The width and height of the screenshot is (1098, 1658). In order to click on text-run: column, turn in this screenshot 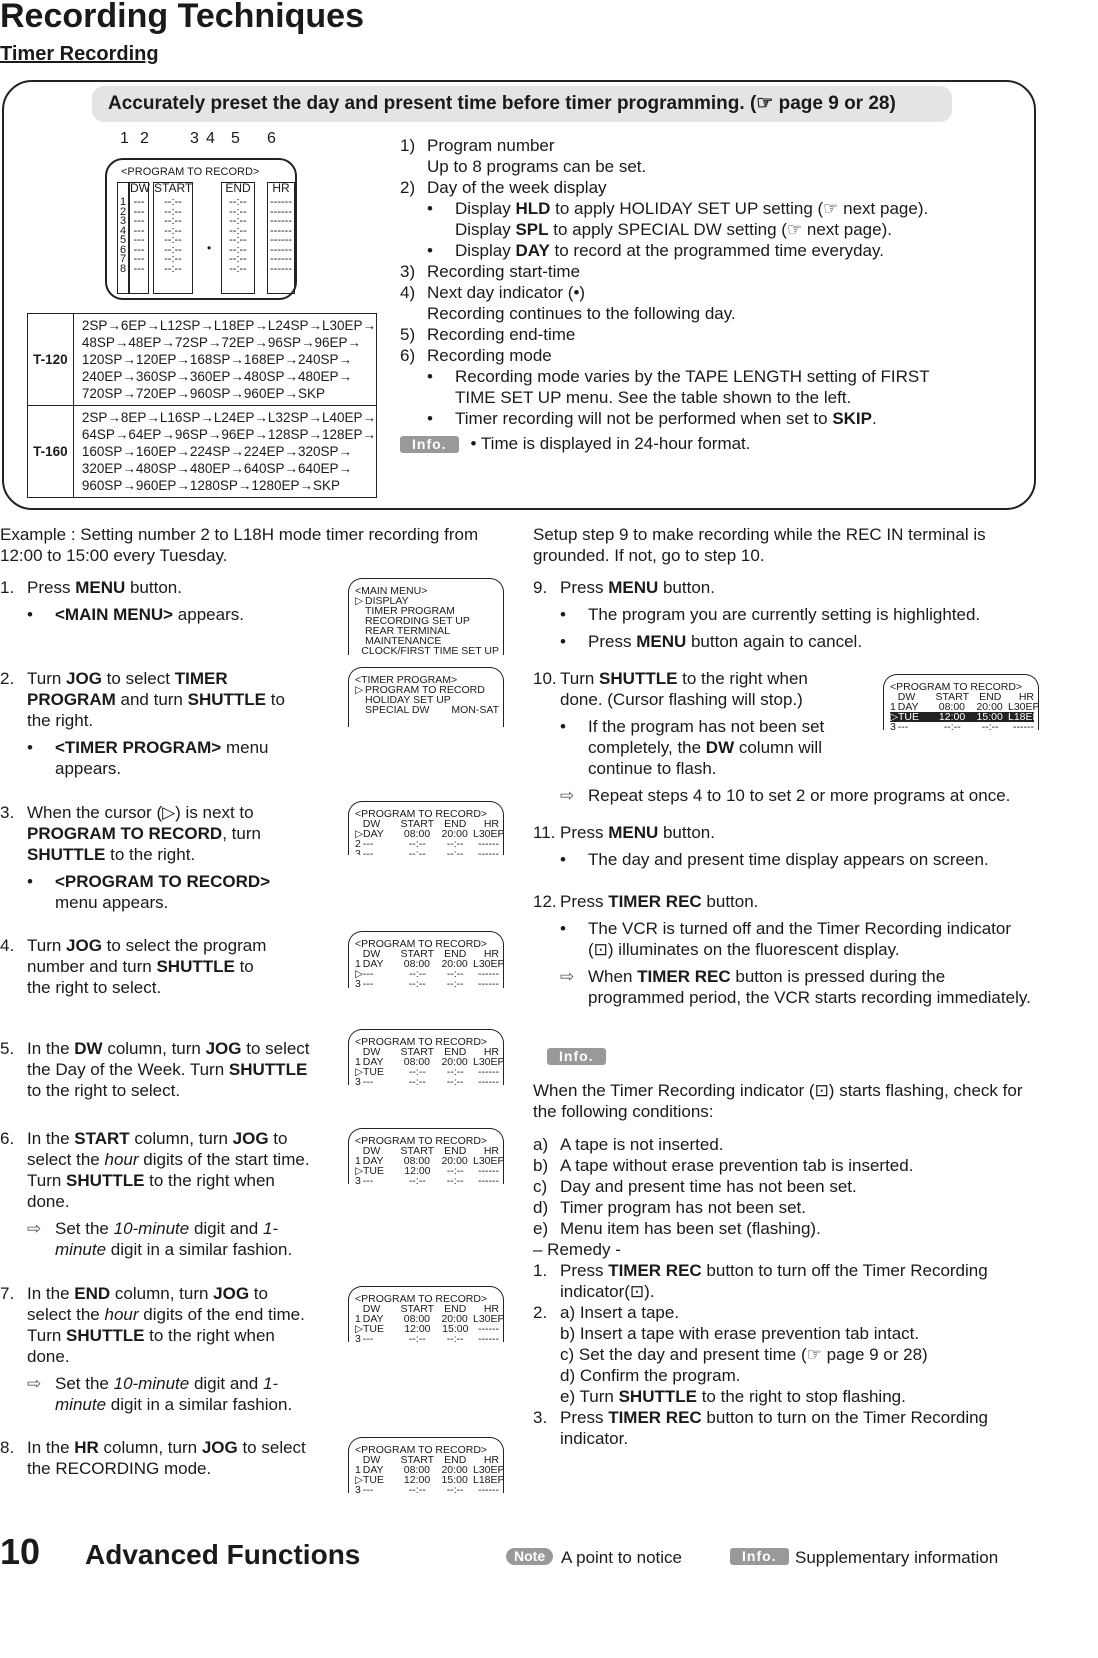, I will do `click(150, 1447)`.